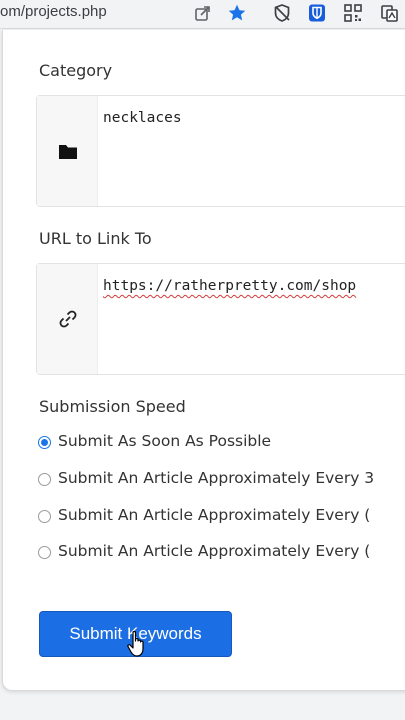 Image resolution: width=405 pixels, height=720 pixels. I want to click on url-addon, so click(67, 319).